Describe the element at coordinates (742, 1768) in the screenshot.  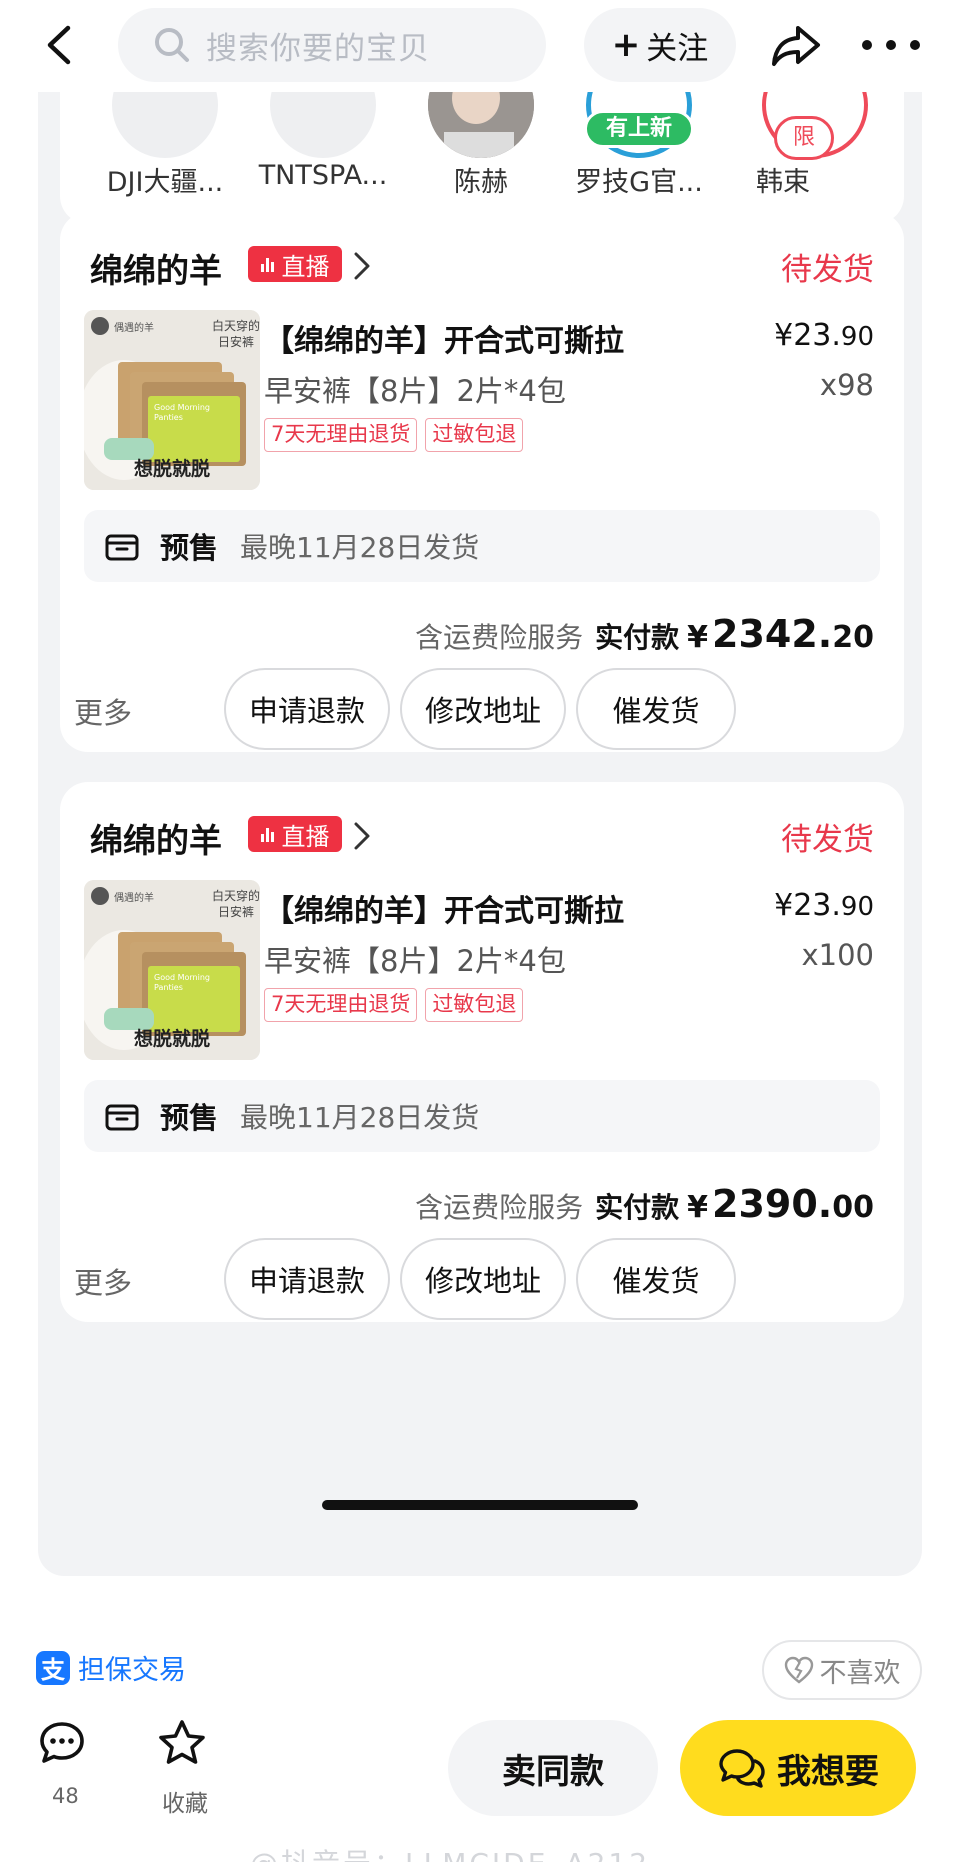
I see `chat-bubbles-icon` at that location.